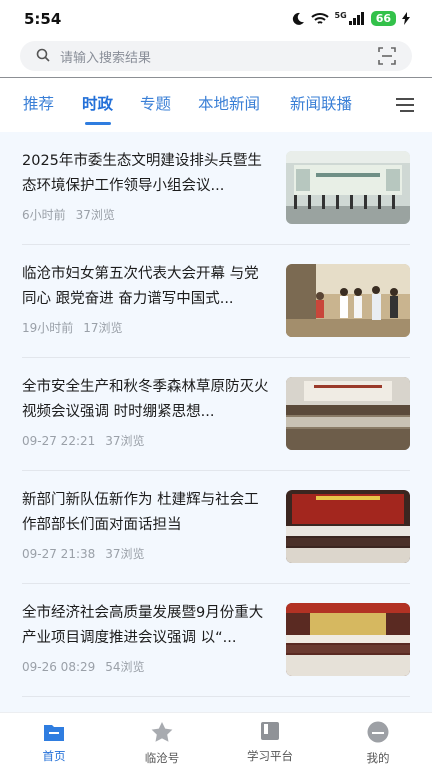  I want to click on category-tabs: 推荐 时政 专题 本地新闻 新闻联播, so click(216, 105).